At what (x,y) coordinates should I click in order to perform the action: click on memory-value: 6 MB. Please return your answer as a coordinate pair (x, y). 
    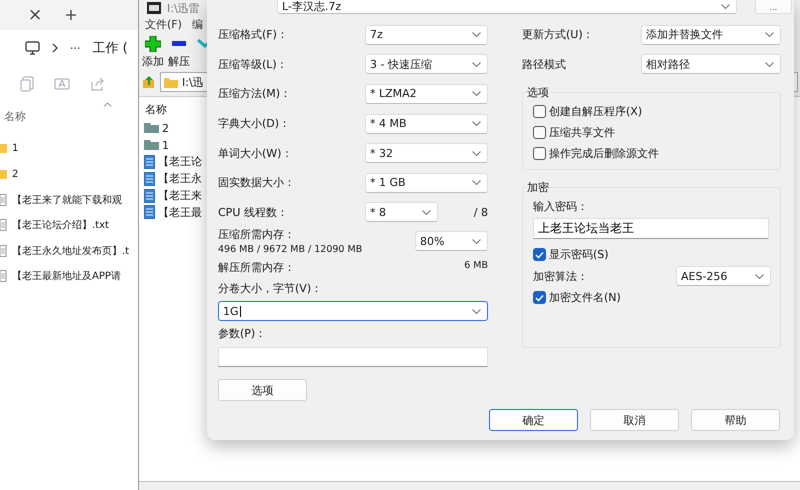
    Looking at the image, I should click on (476, 267).